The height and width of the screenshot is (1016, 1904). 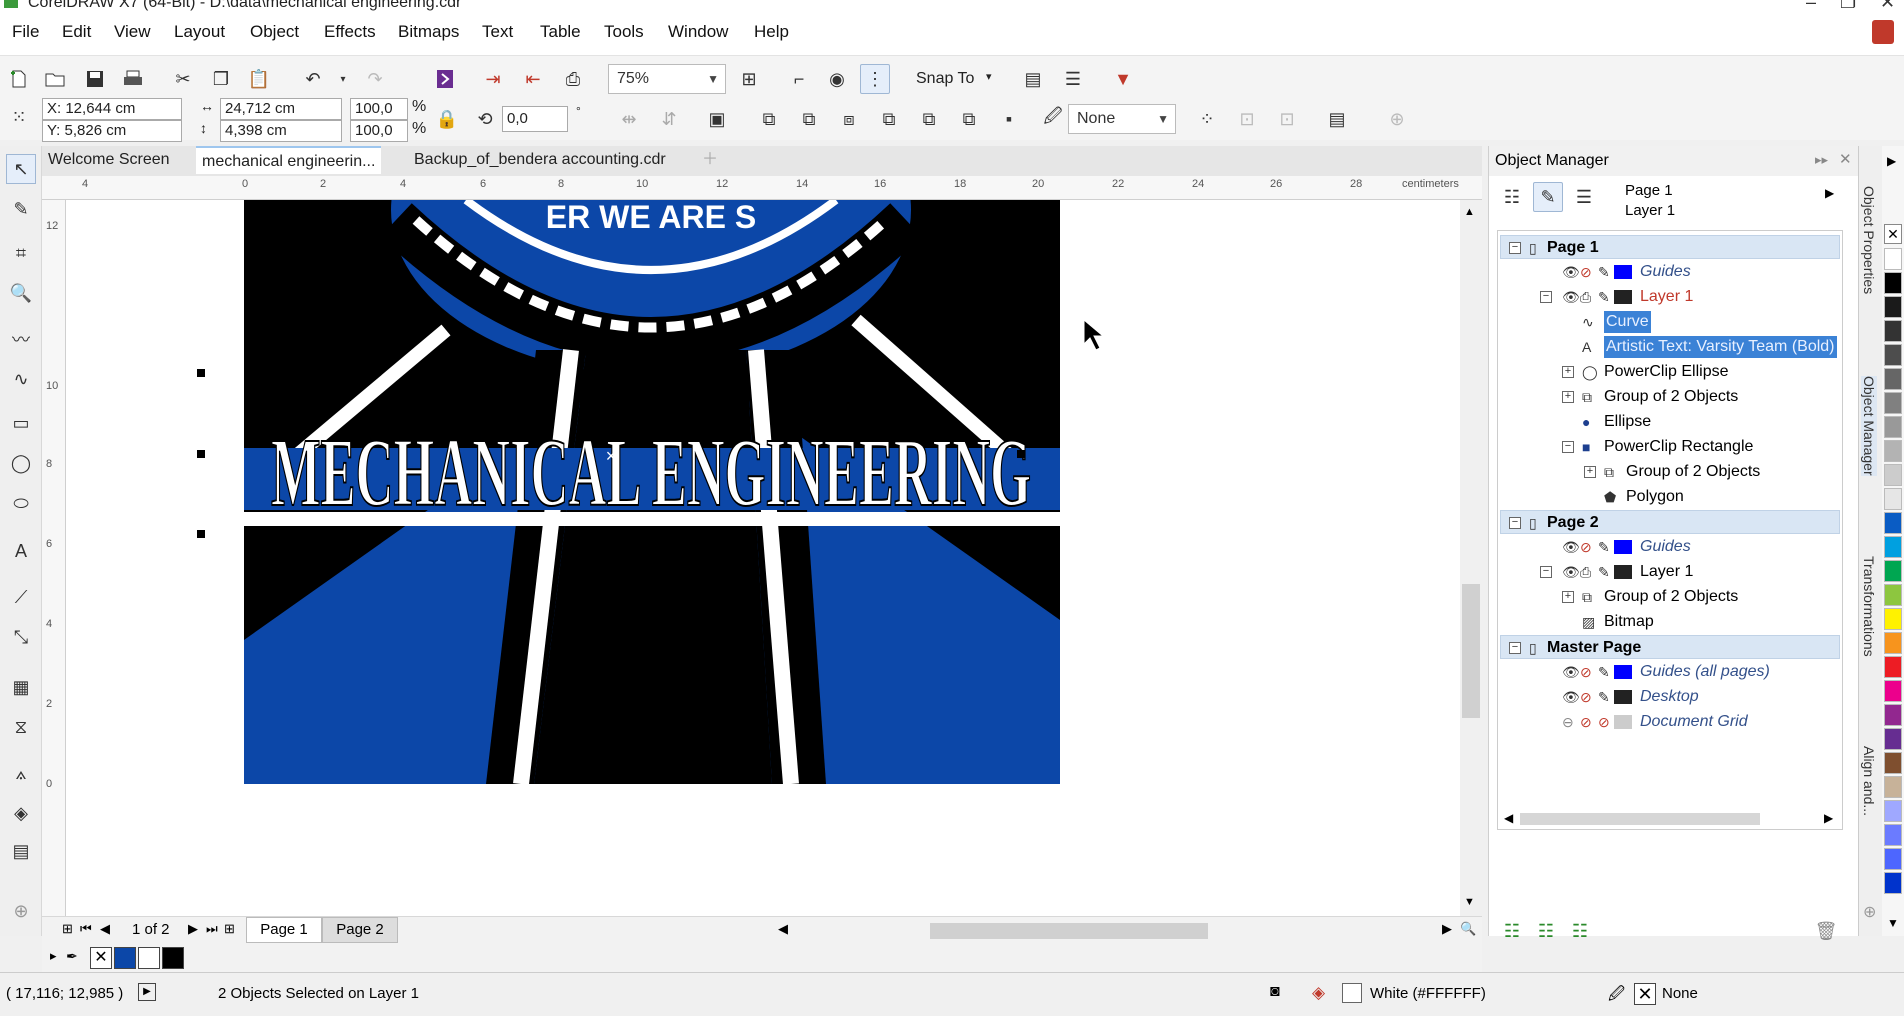 What do you see at coordinates (132, 32) in the screenshot?
I see `menu-view: View` at bounding box center [132, 32].